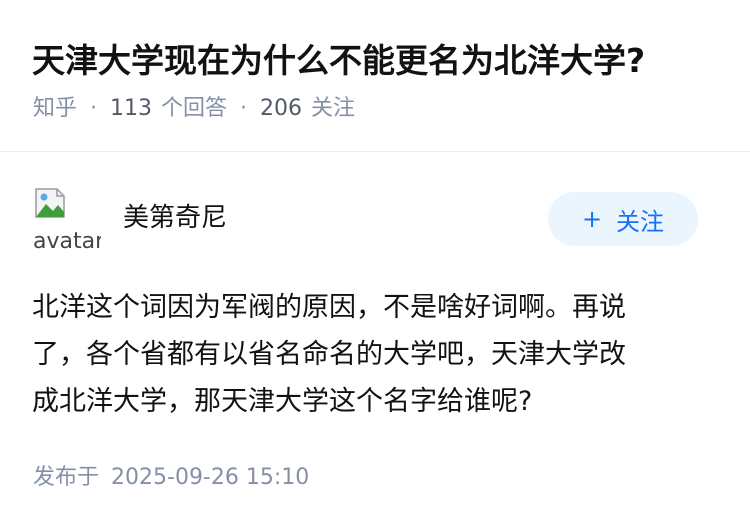  I want to click on avatar: avatar, so click(67, 220).